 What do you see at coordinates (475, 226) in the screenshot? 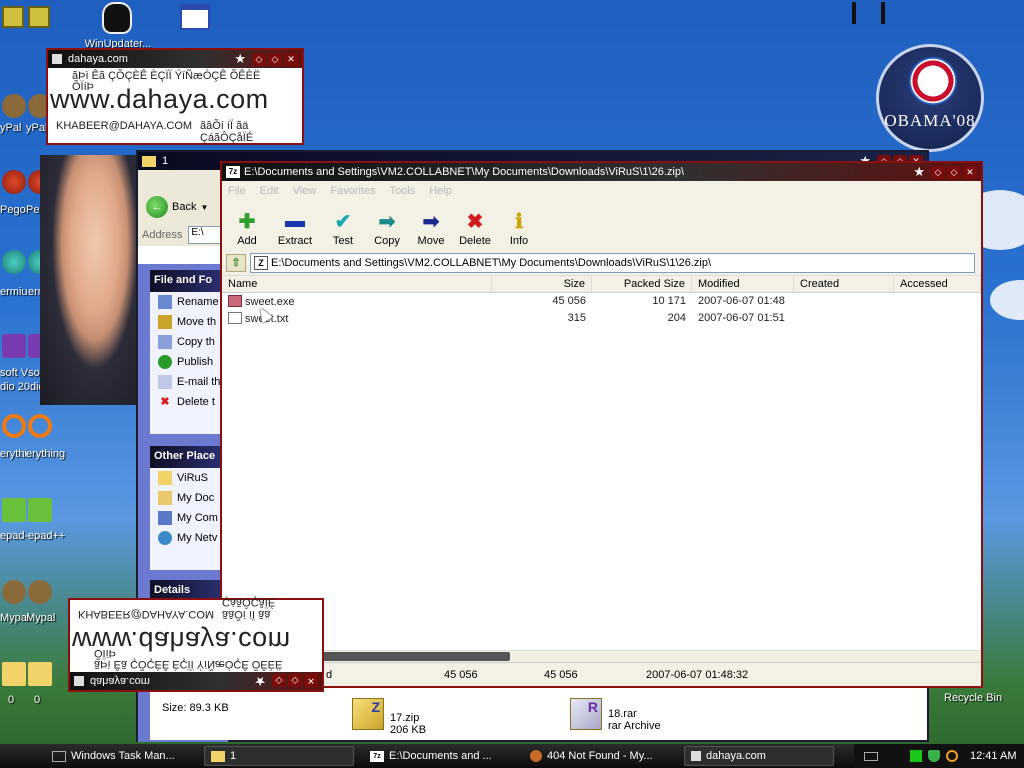
I see `delete-button: ✖ Delete` at bounding box center [475, 226].